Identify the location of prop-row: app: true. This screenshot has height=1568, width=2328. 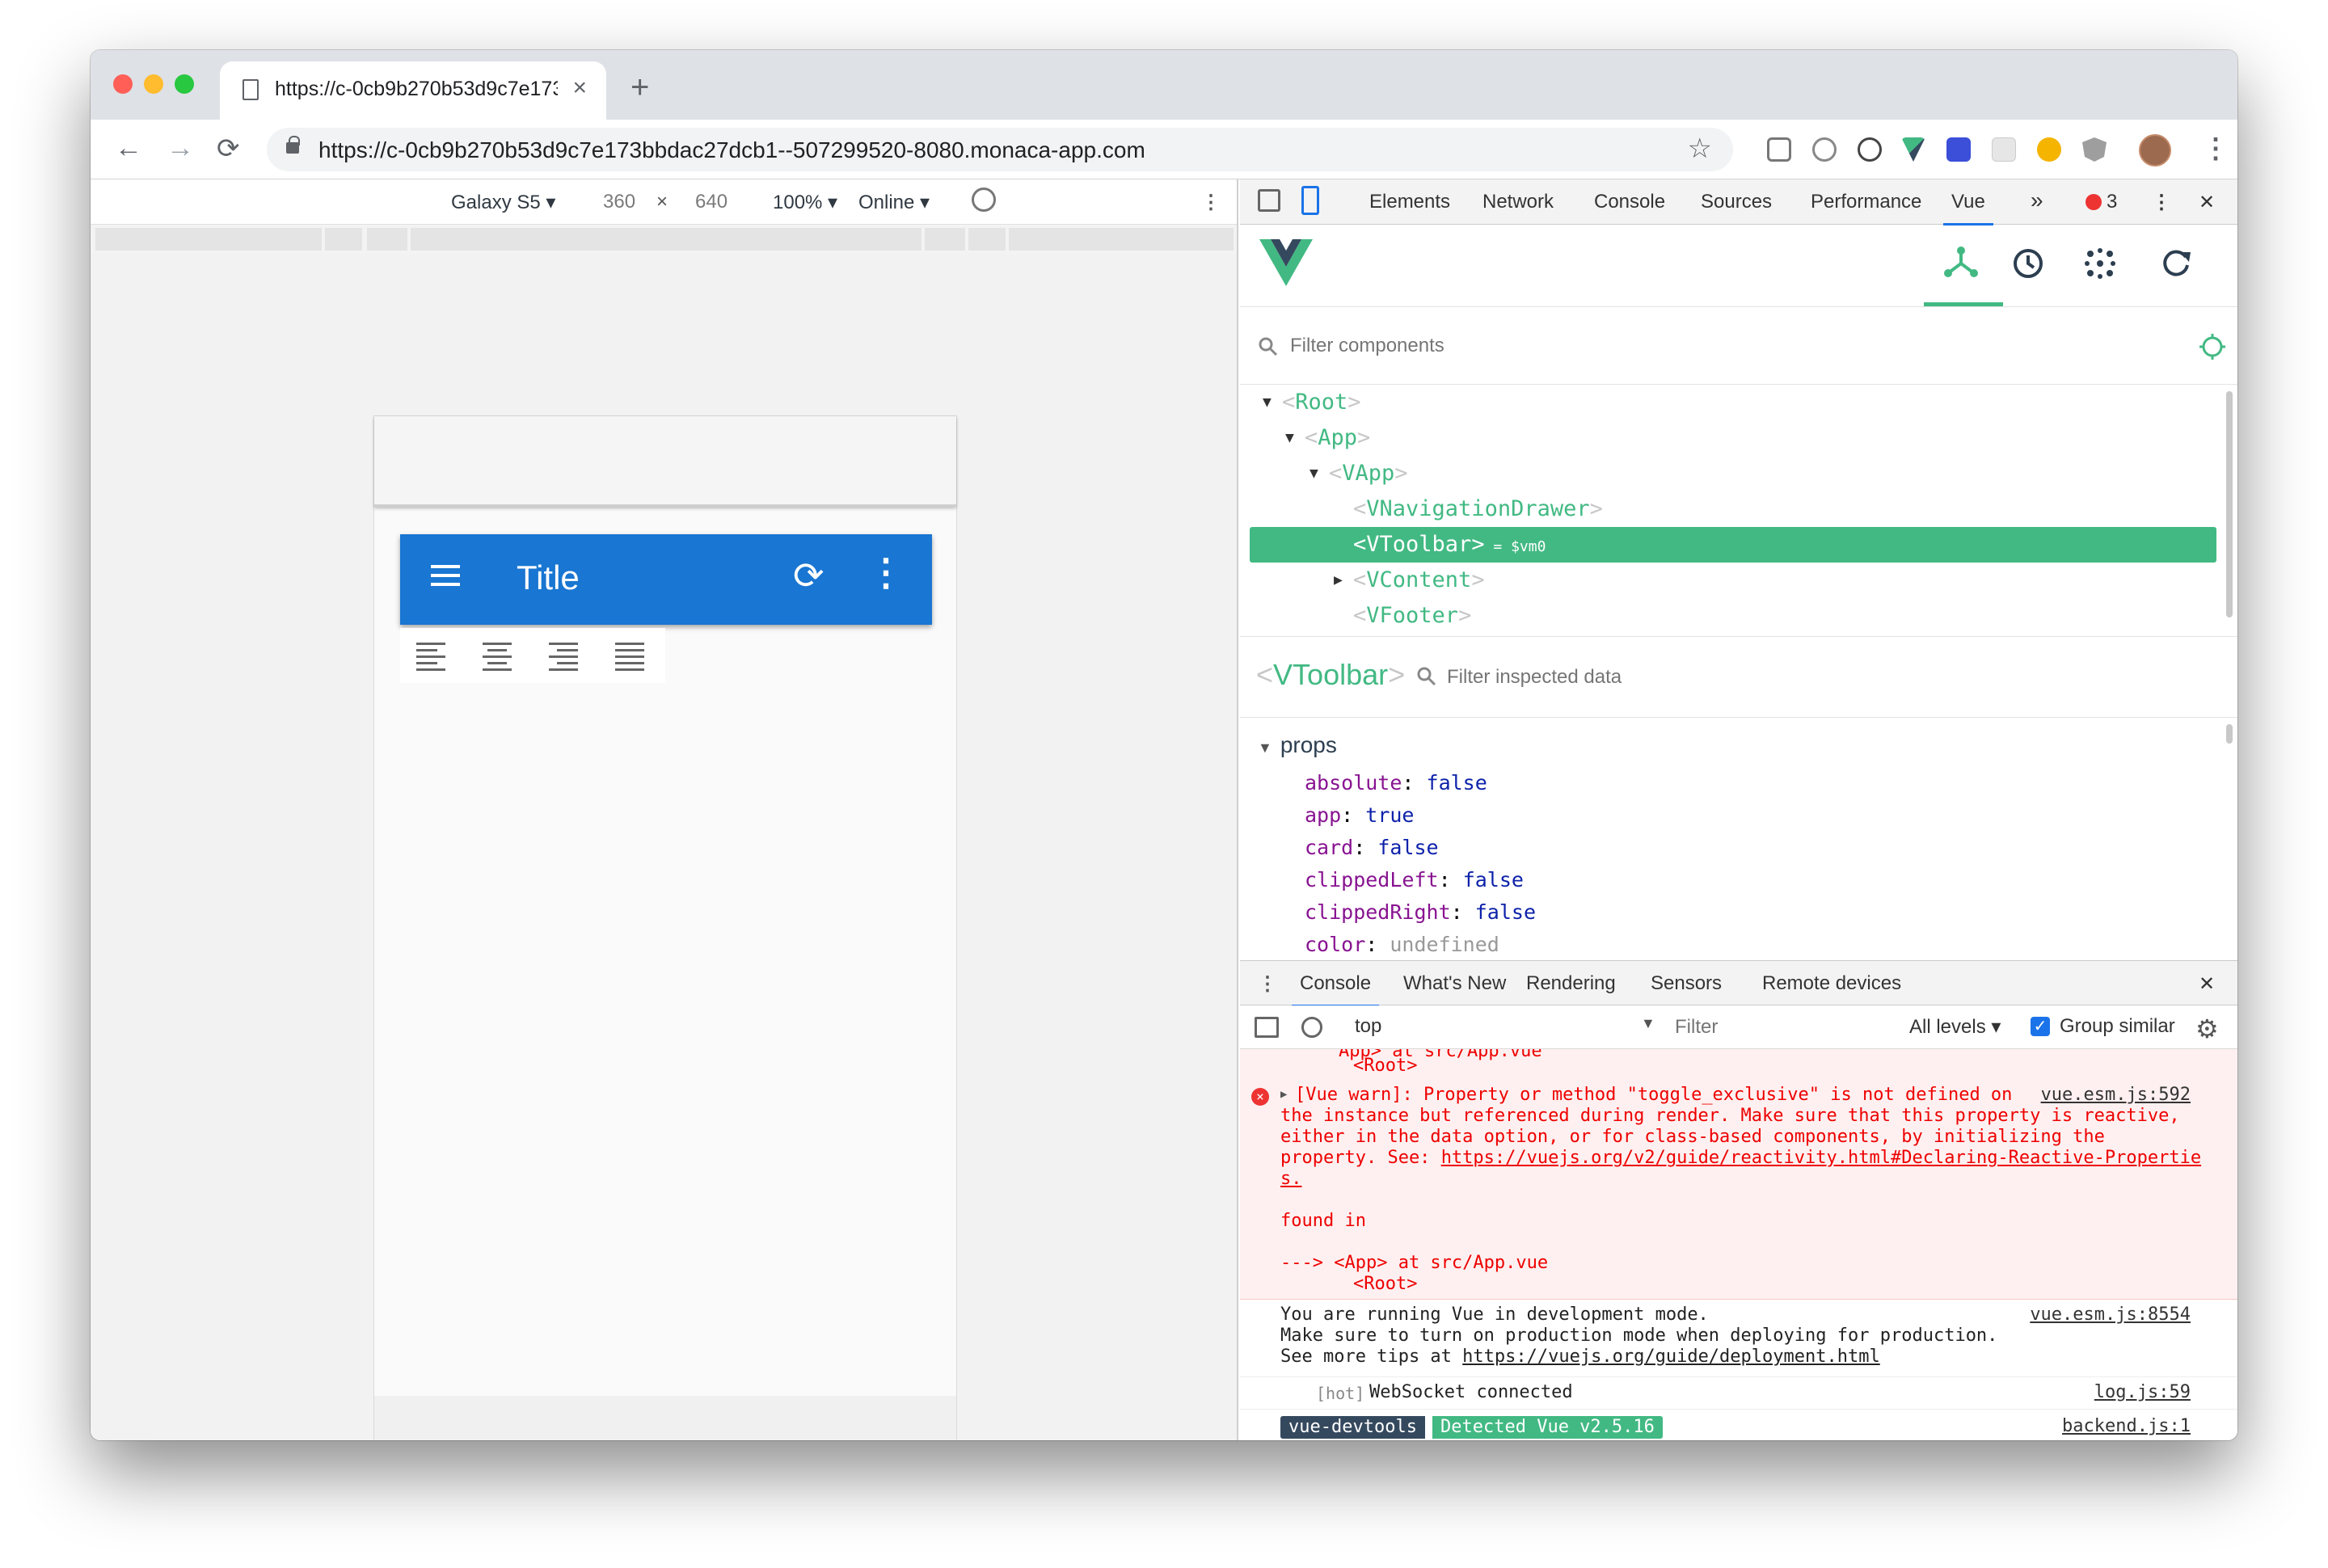
(1359, 815).